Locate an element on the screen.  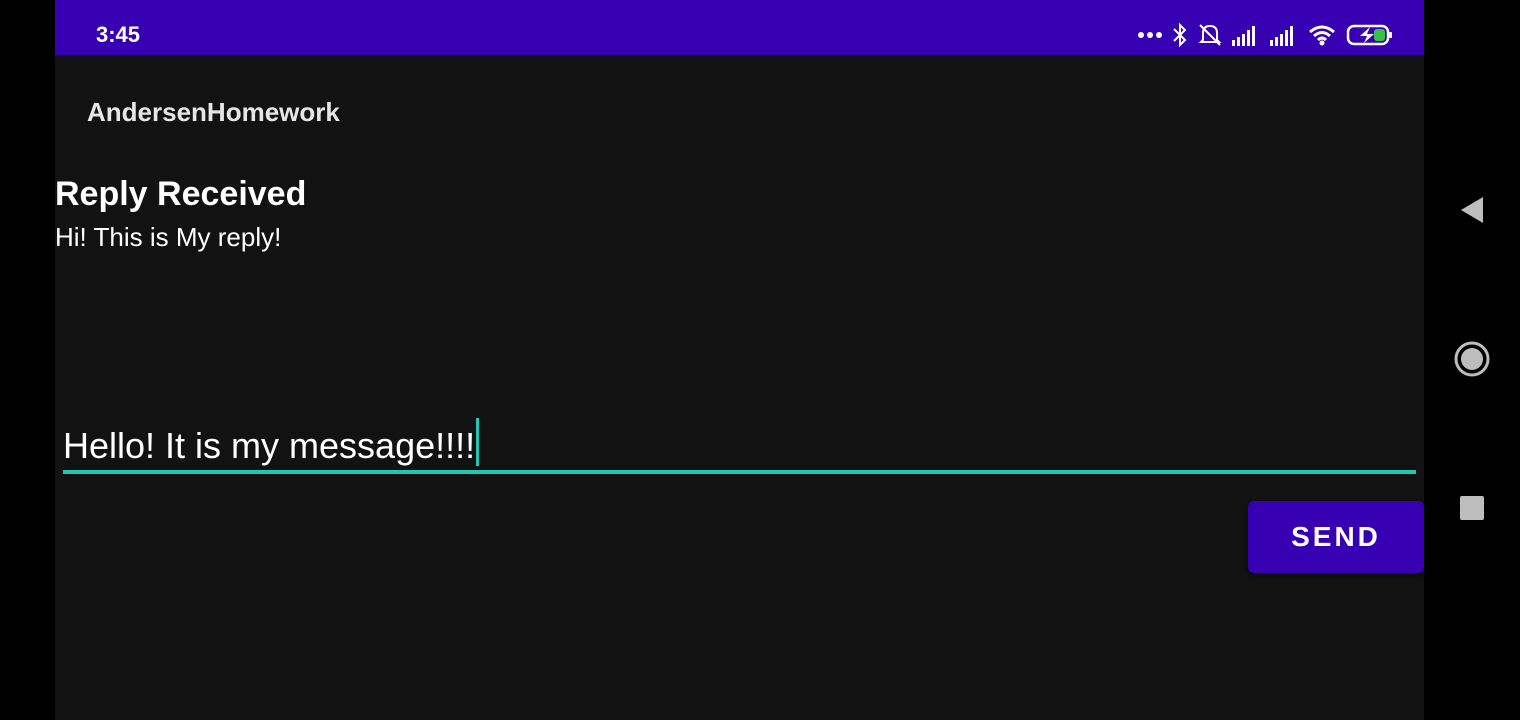
recents-icon is located at coordinates (1472, 508).